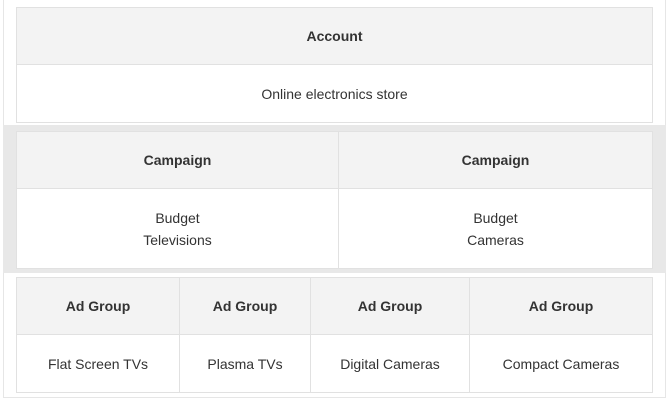 Image resolution: width=670 pixels, height=400 pixels. Describe the element at coordinates (177, 239) in the screenshot. I see `campaign-name: Televisions` at that location.